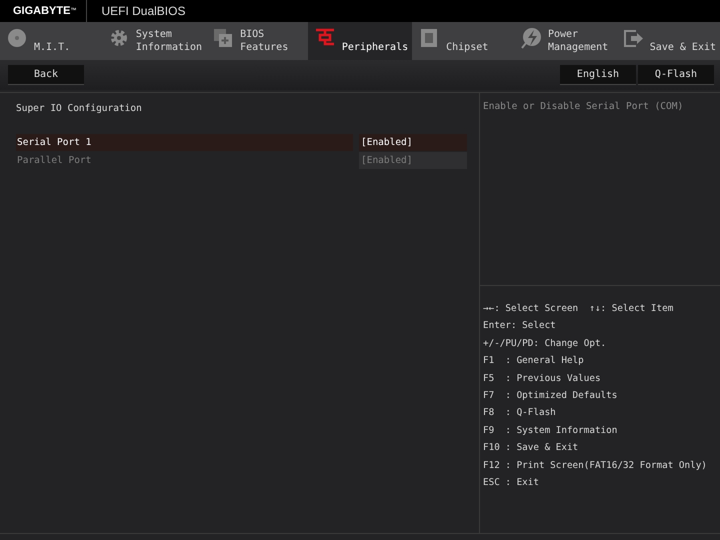 This screenshot has width=720, height=540. Describe the element at coordinates (598, 75) in the screenshot. I see `toolbar-button: English` at that location.